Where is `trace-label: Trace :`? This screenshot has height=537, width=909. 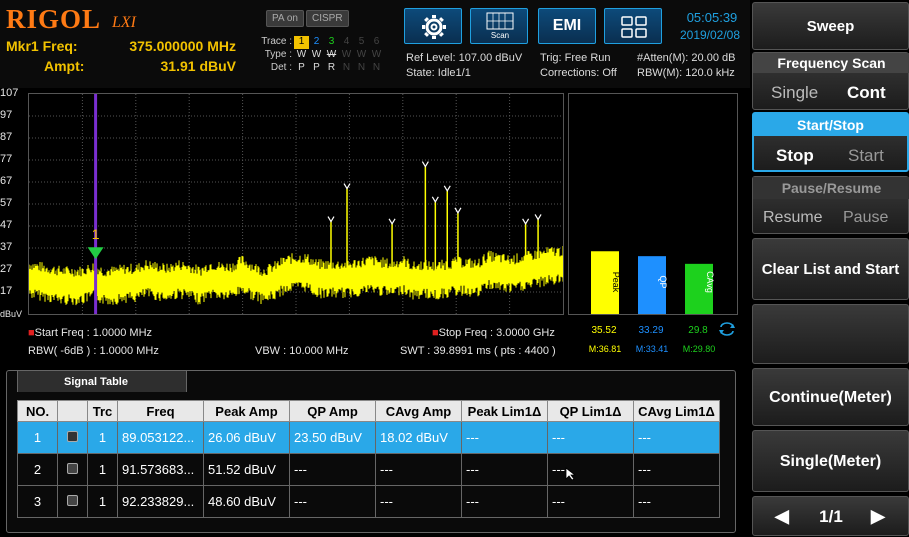 trace-label: Trace : is located at coordinates (276, 41).